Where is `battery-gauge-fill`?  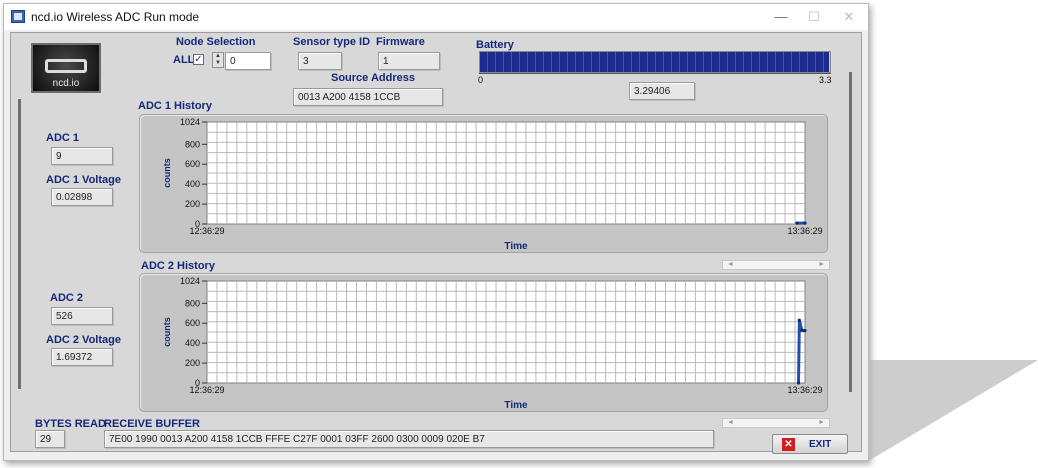 battery-gauge-fill is located at coordinates (655, 62).